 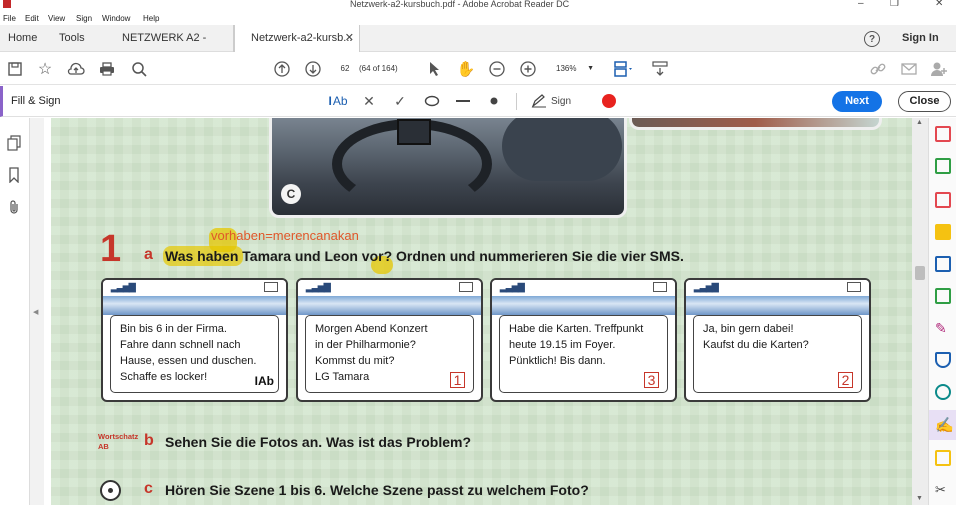 I want to click on text-field-cursor: IAb, so click(x=264, y=381).